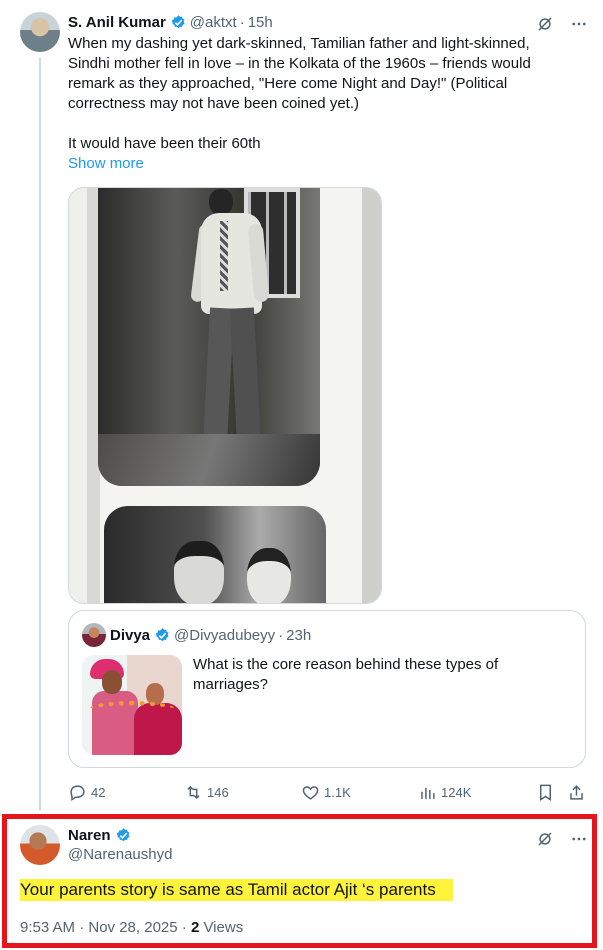  I want to click on repost-button: 146, so click(206, 792).